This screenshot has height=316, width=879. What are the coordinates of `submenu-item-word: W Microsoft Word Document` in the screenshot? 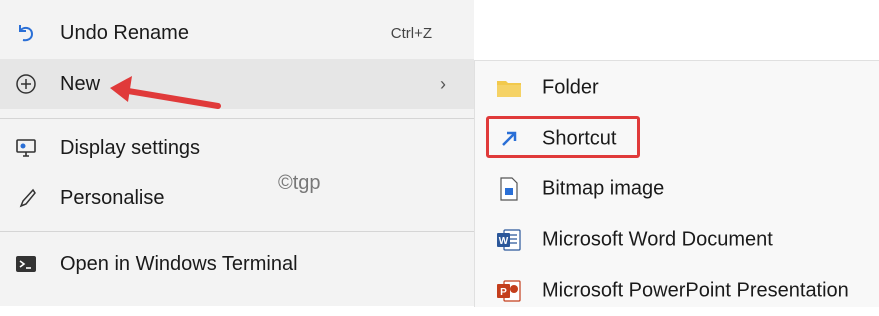 It's located at (677, 240).